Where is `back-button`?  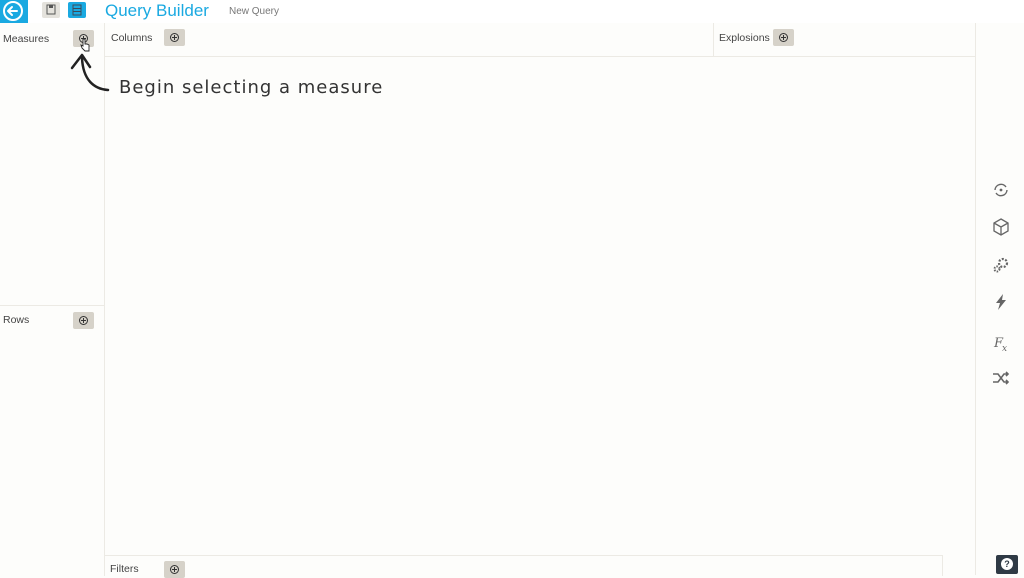 back-button is located at coordinates (14, 11).